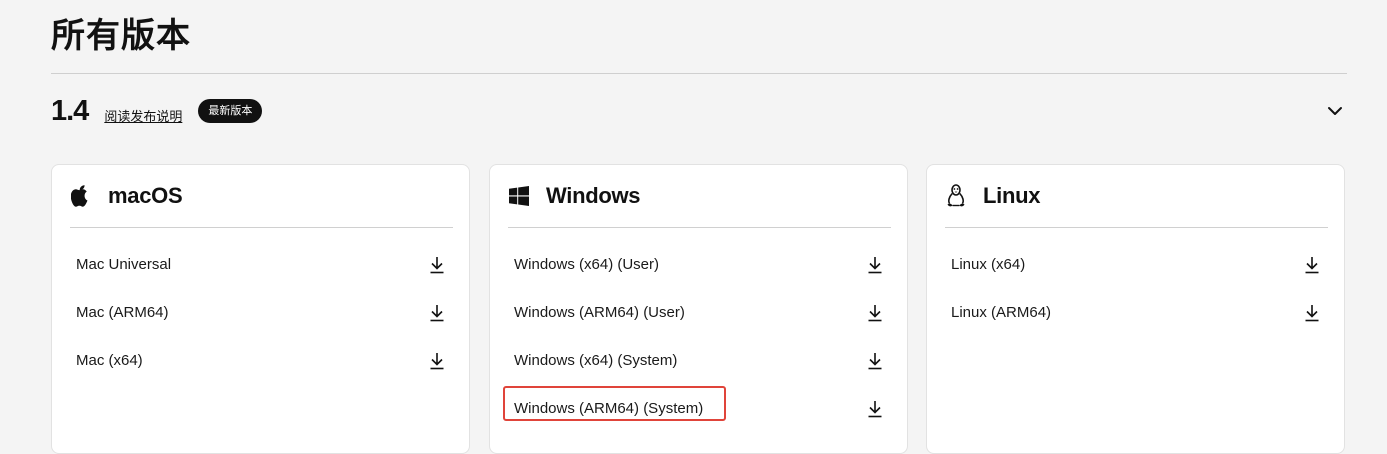  What do you see at coordinates (124, 264) in the screenshot?
I see `download-label: Mac Universal` at bounding box center [124, 264].